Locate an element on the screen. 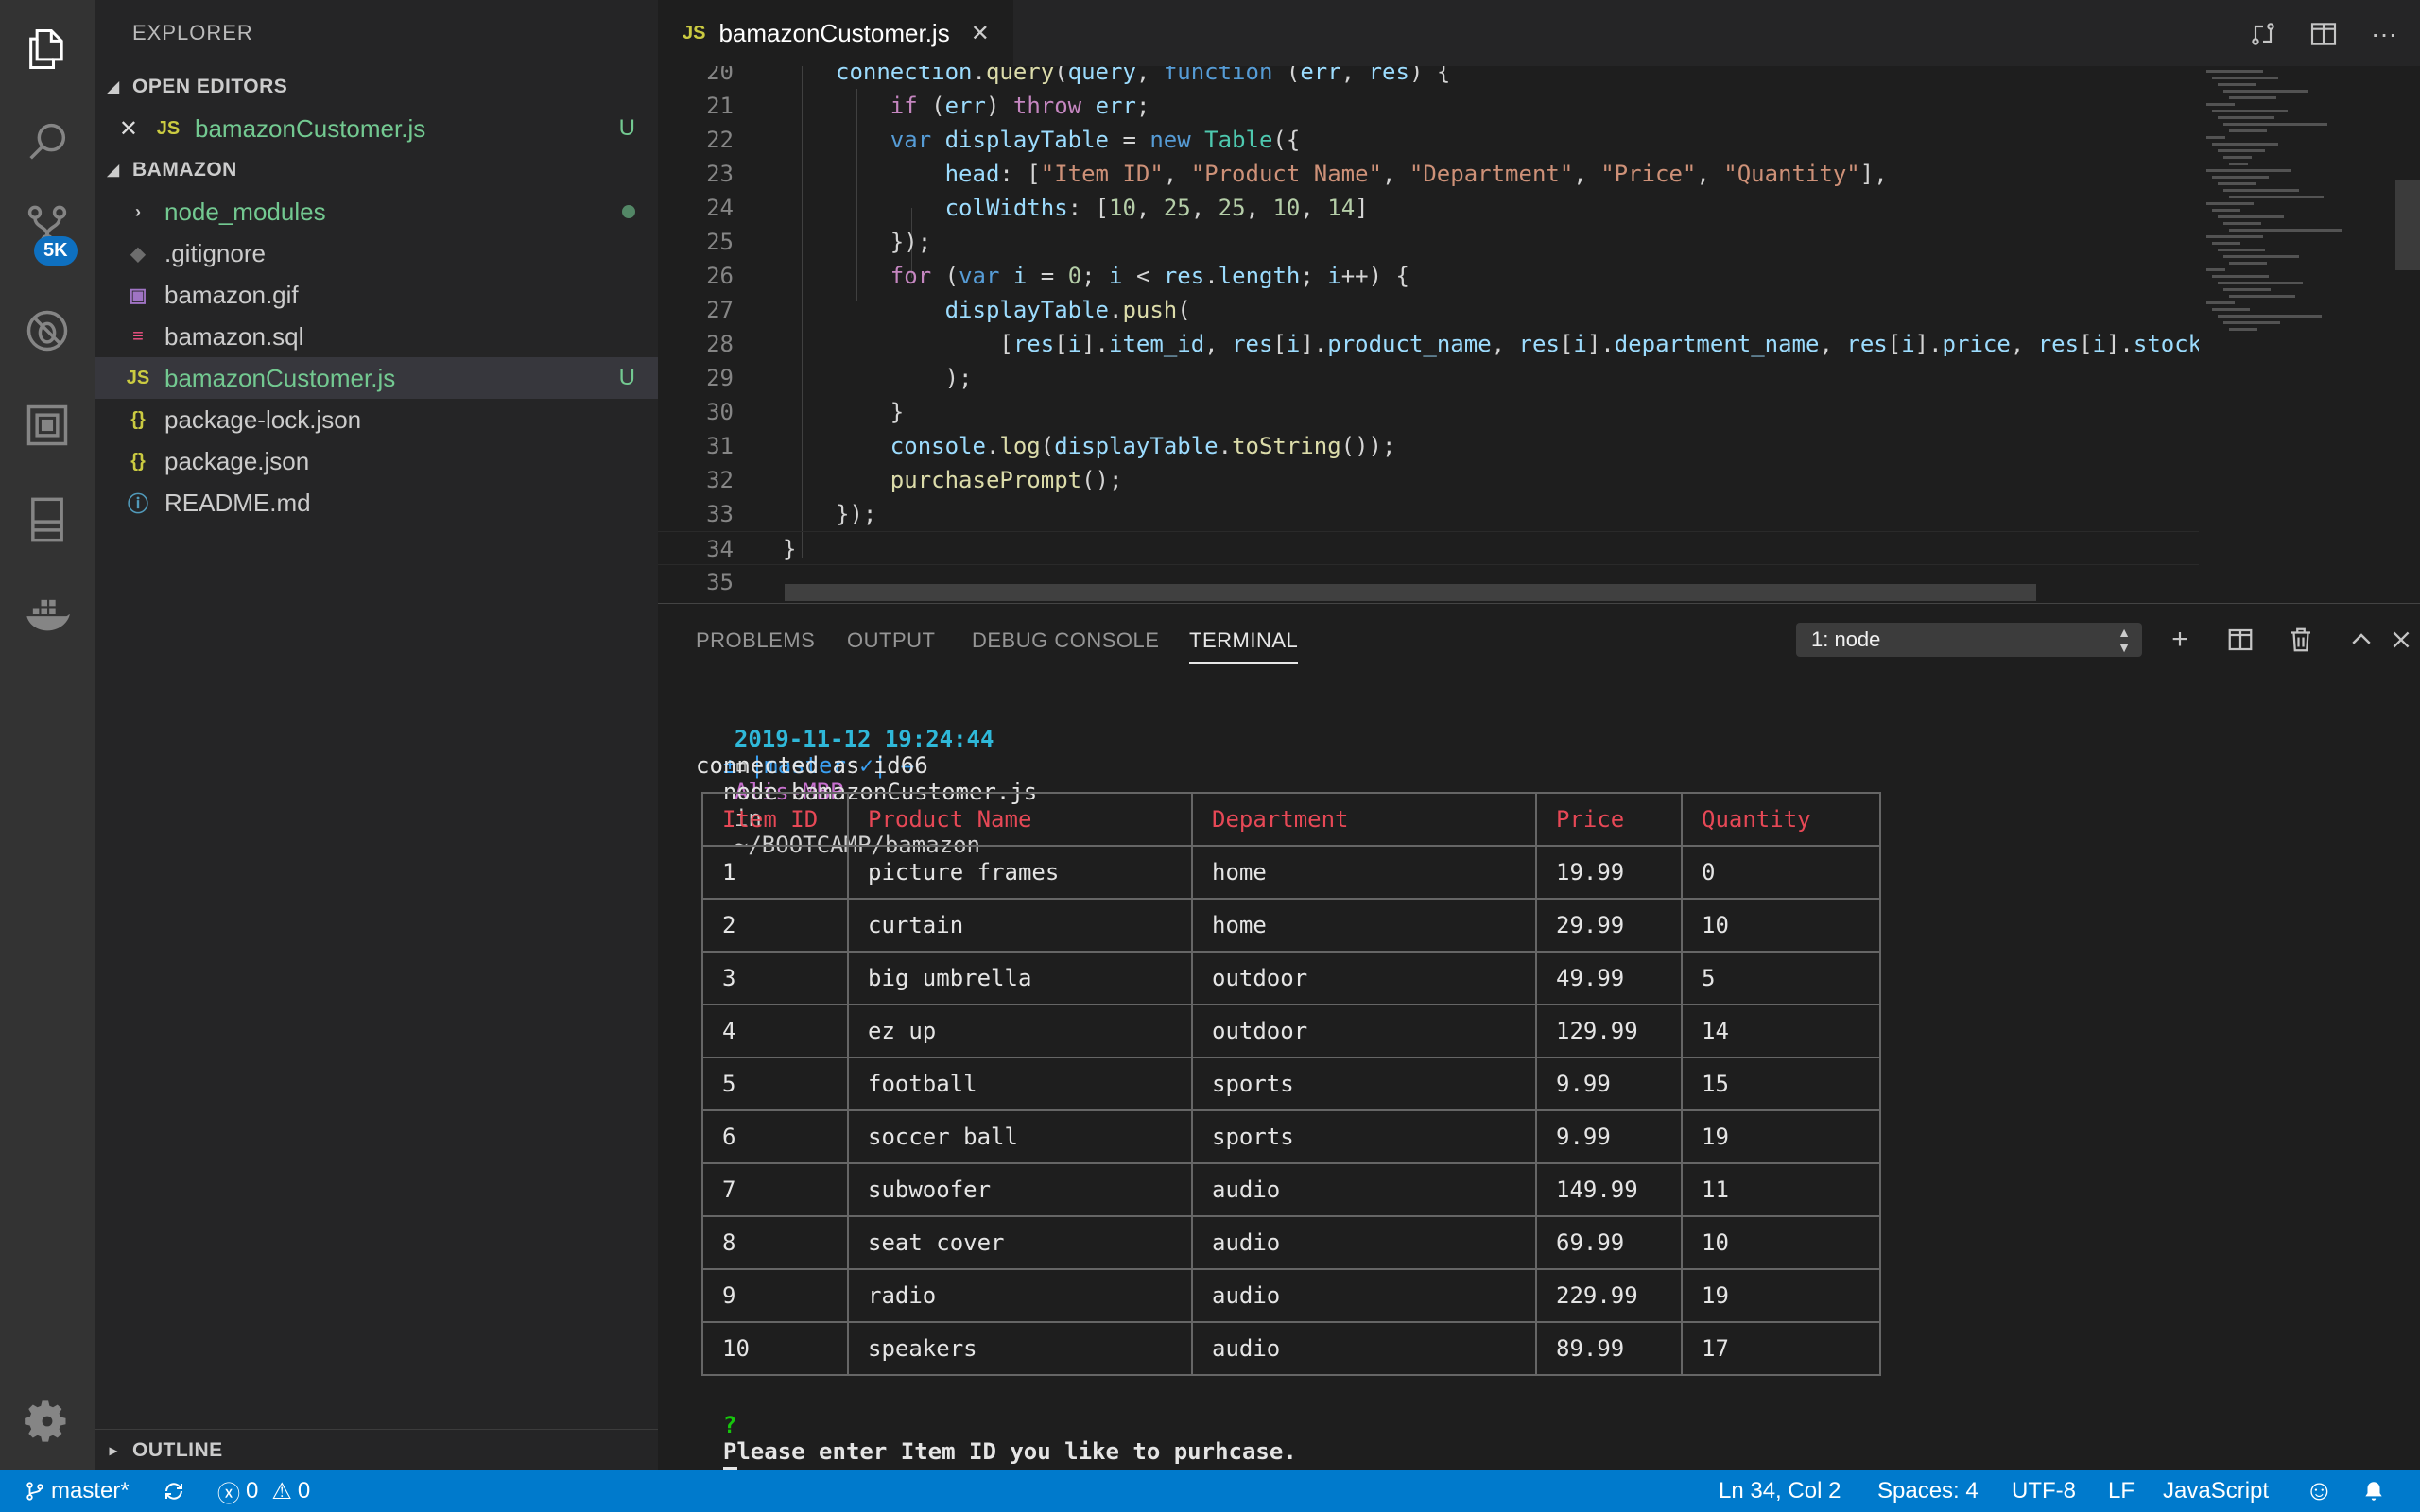 The height and width of the screenshot is (1512, 2420). search-icon is located at coordinates (47, 141).